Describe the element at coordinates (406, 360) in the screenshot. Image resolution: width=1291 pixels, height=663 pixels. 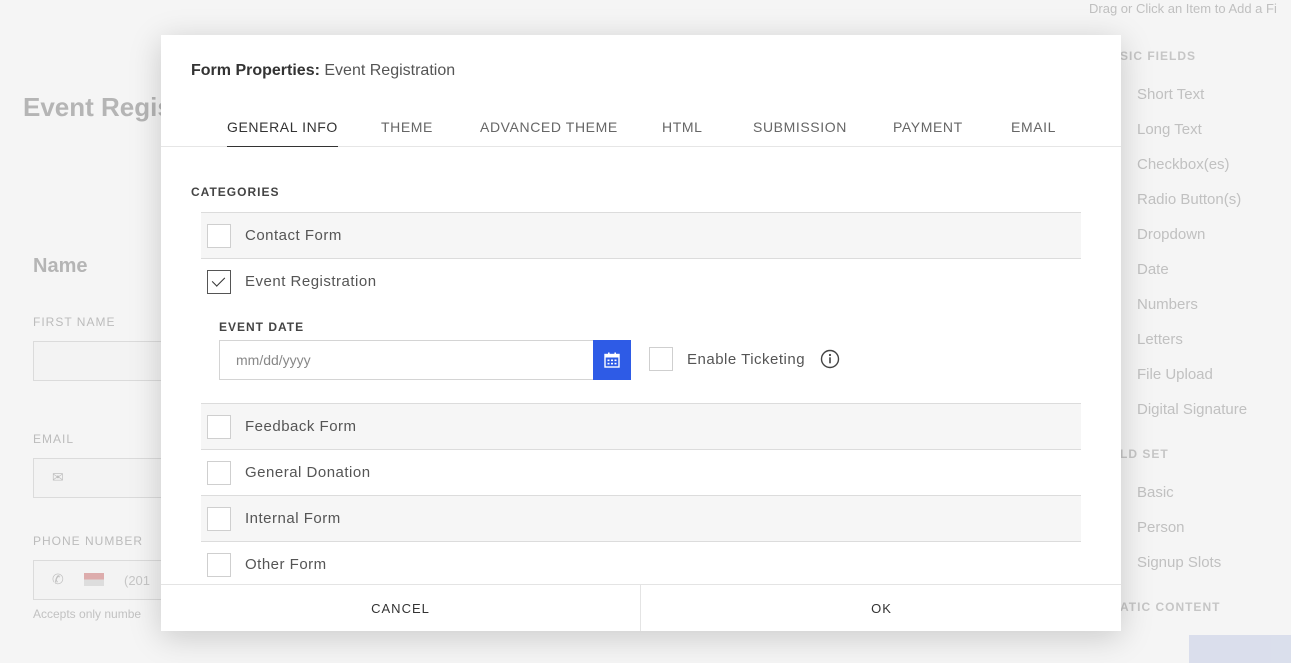
I see `event-date-input` at that location.